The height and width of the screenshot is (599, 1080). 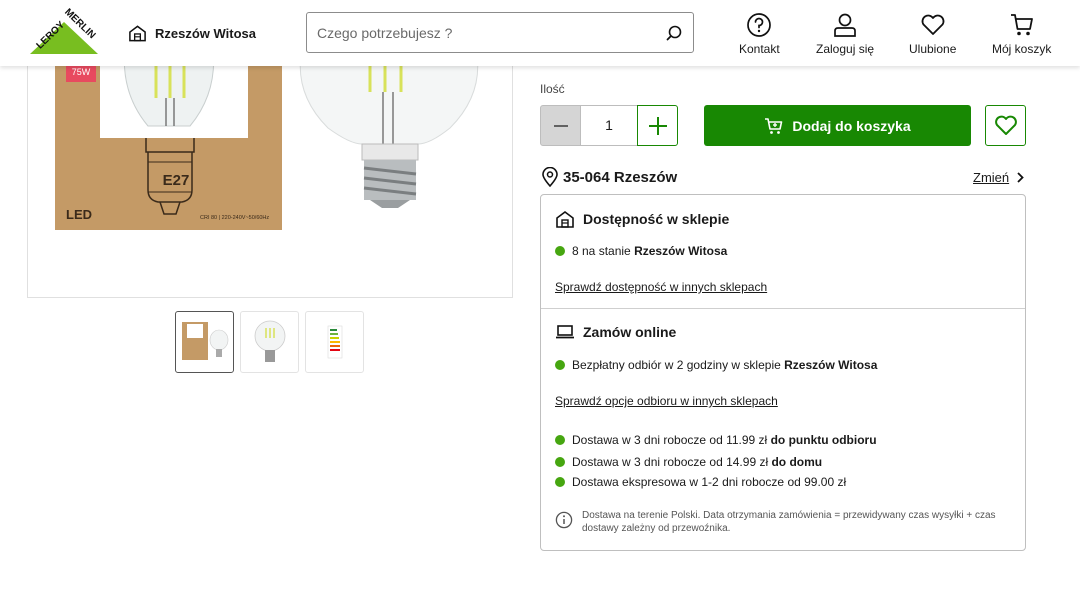 I want to click on energy-label-thumbnail, so click(x=334, y=342).